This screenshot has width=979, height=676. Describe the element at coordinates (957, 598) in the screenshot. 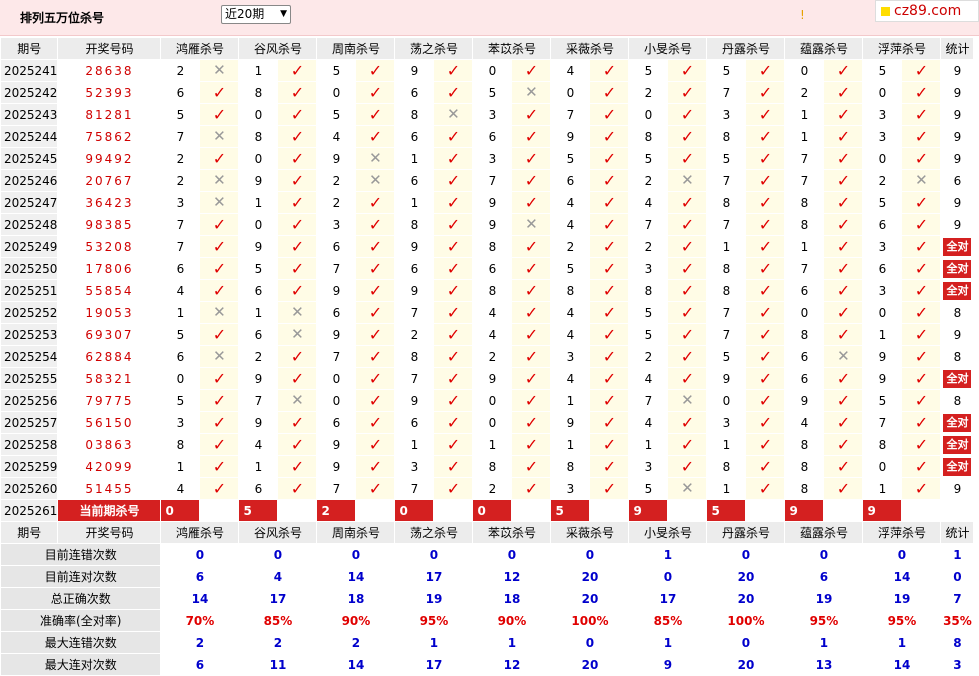

I see `stats-total: 7` at that location.